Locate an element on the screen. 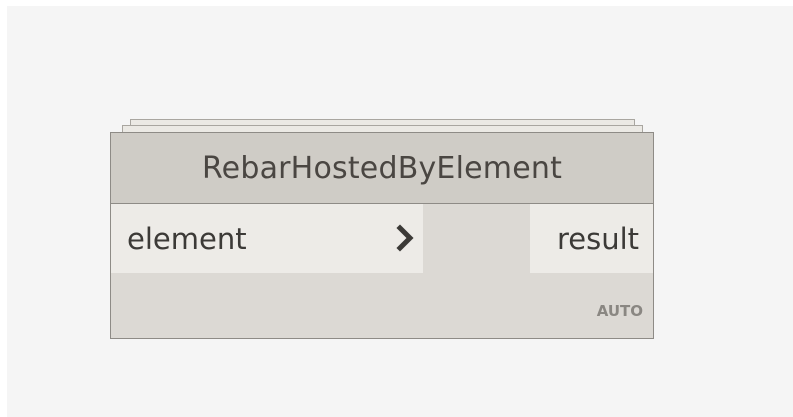 Image resolution: width=793 pixels, height=417 pixels. input-port-label: element is located at coordinates (187, 238).